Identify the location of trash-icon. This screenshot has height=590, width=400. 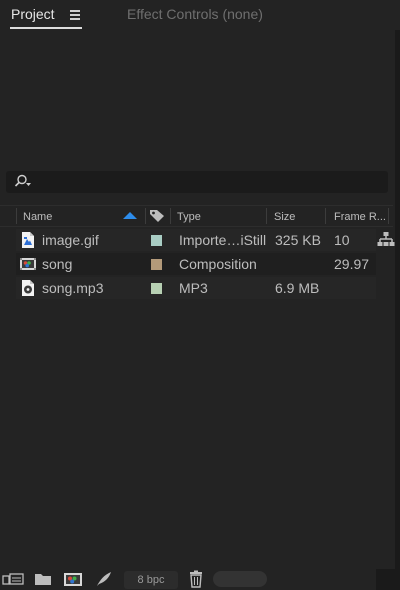
(196, 579).